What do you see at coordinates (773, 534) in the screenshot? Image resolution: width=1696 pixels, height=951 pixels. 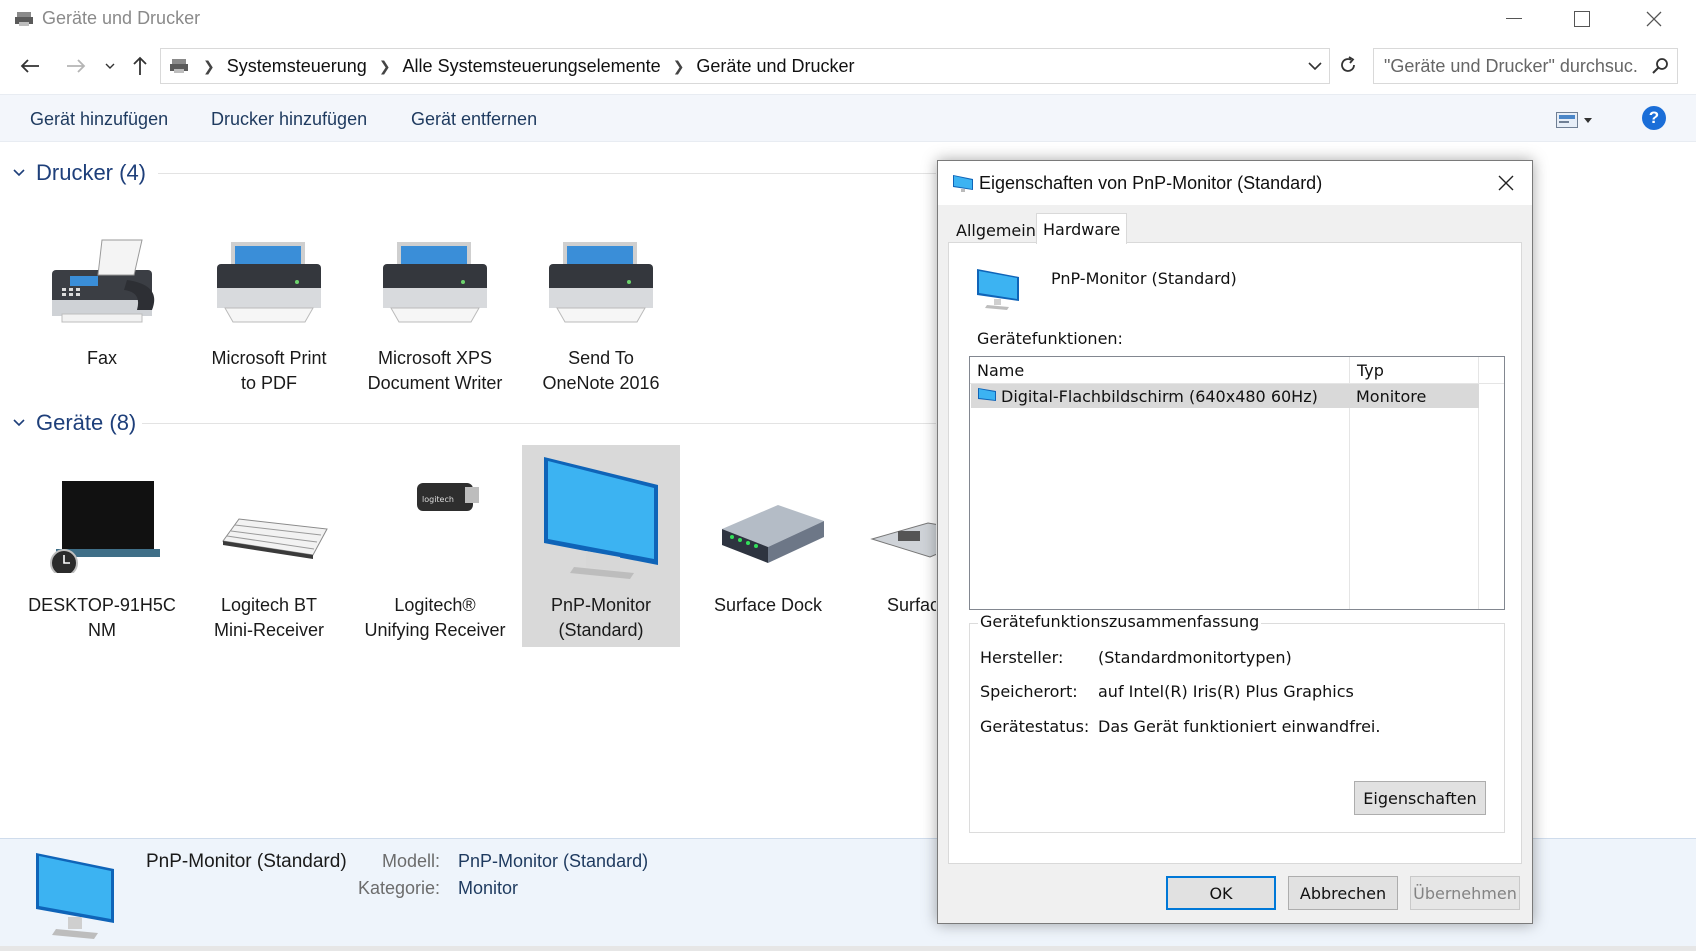 I see `dock-icon` at bounding box center [773, 534].